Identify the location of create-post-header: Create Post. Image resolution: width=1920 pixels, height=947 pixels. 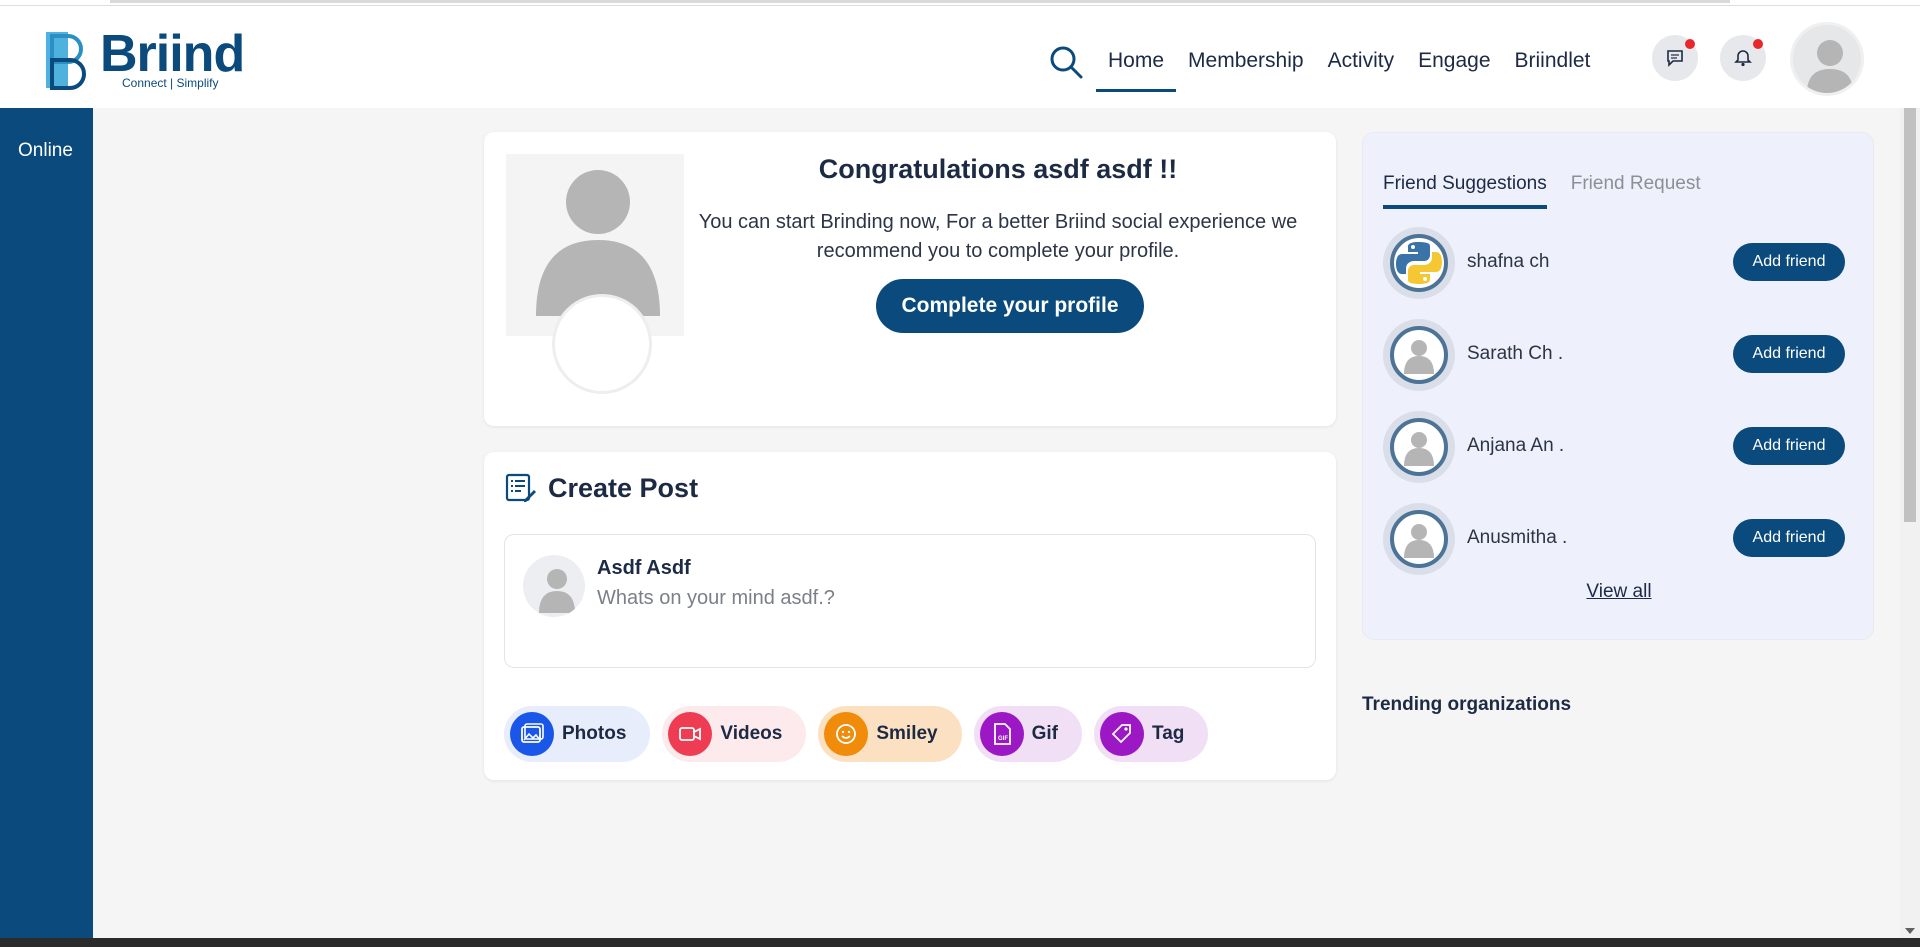
(601, 488).